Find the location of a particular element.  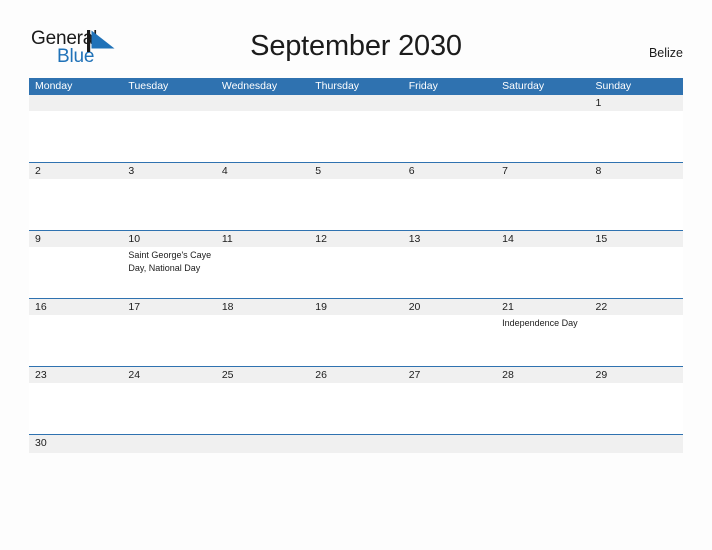

calendar-day-number: 23 is located at coordinates (41, 375).